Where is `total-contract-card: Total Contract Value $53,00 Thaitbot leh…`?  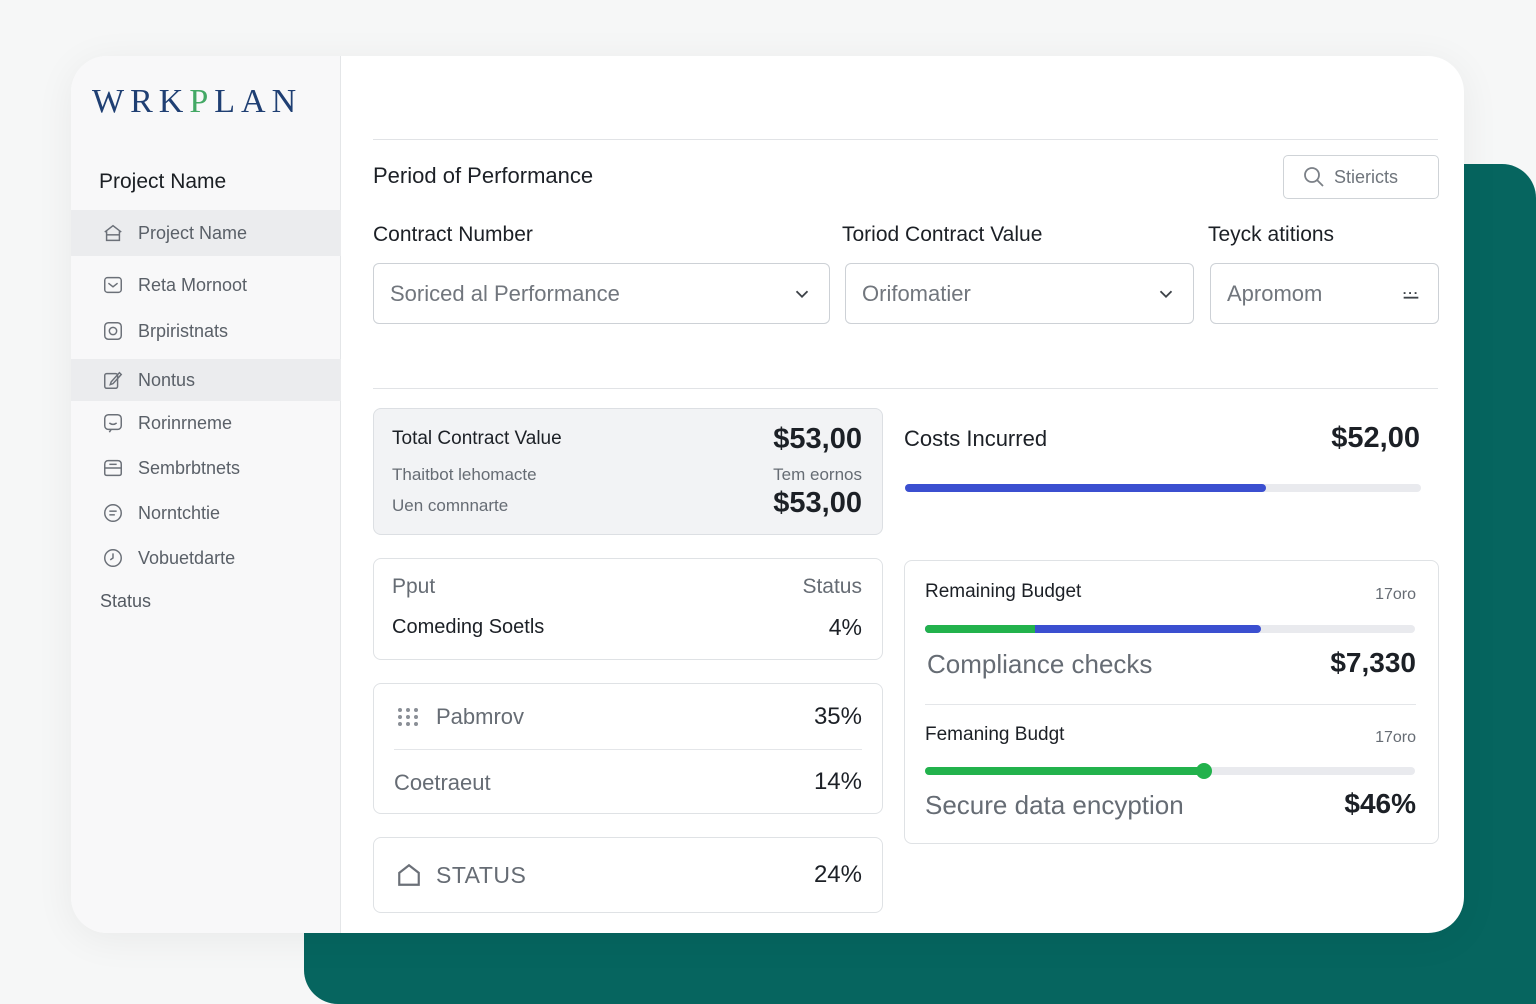 total-contract-card: Total Contract Value $53,00 Thaitbot leh… is located at coordinates (628, 471).